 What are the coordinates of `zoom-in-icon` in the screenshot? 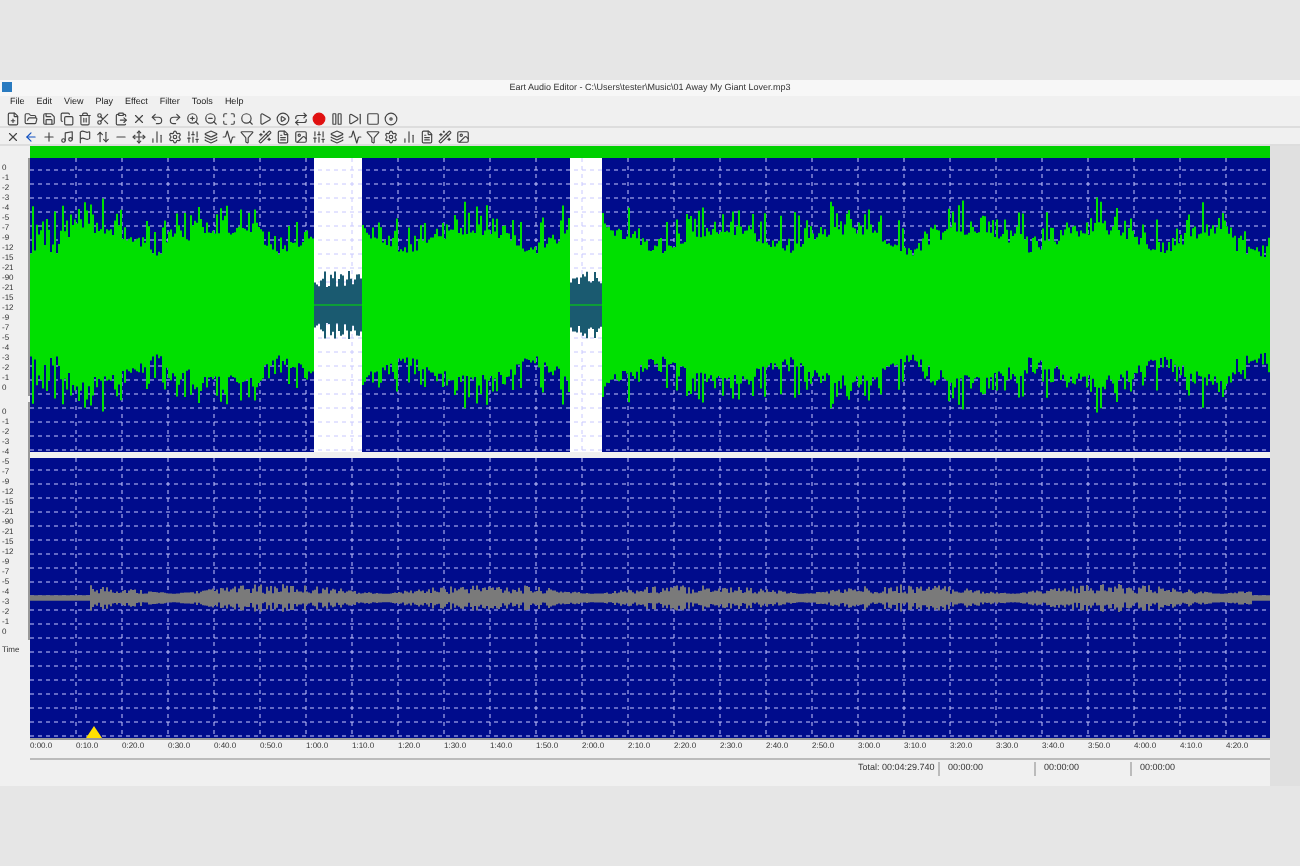 It's located at (193, 118).